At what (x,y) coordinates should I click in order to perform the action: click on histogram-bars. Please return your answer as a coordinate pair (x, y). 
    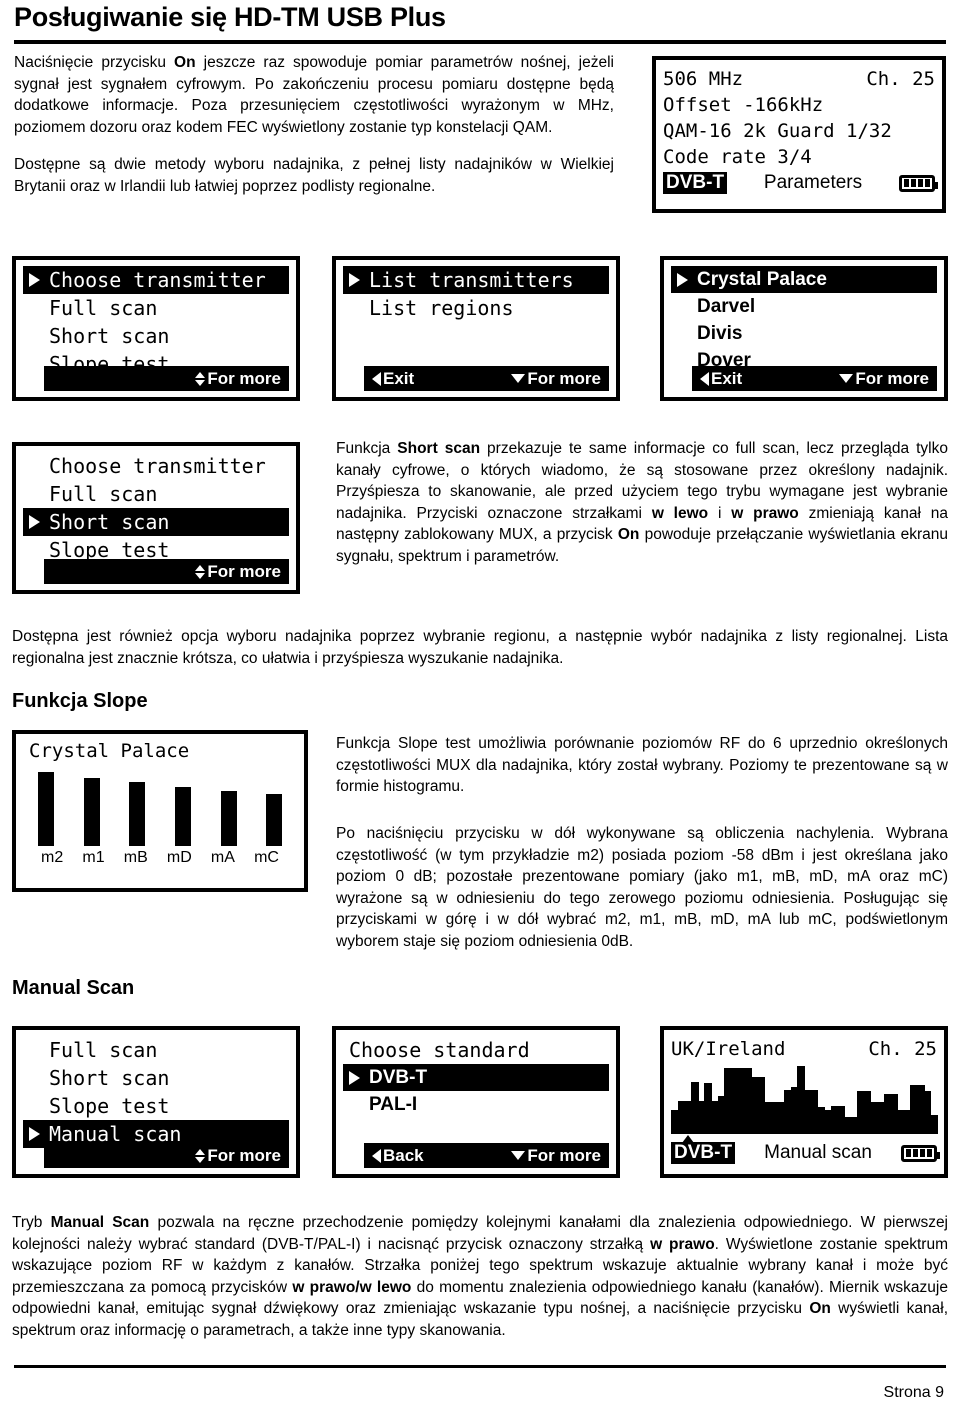
    Looking at the image, I should click on (160, 809).